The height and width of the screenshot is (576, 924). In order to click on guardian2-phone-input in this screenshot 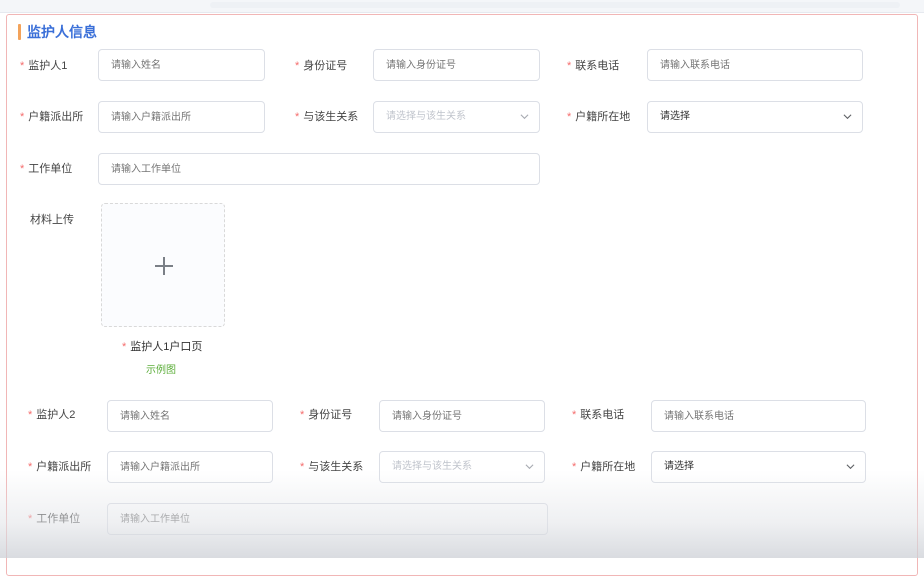, I will do `click(758, 416)`.